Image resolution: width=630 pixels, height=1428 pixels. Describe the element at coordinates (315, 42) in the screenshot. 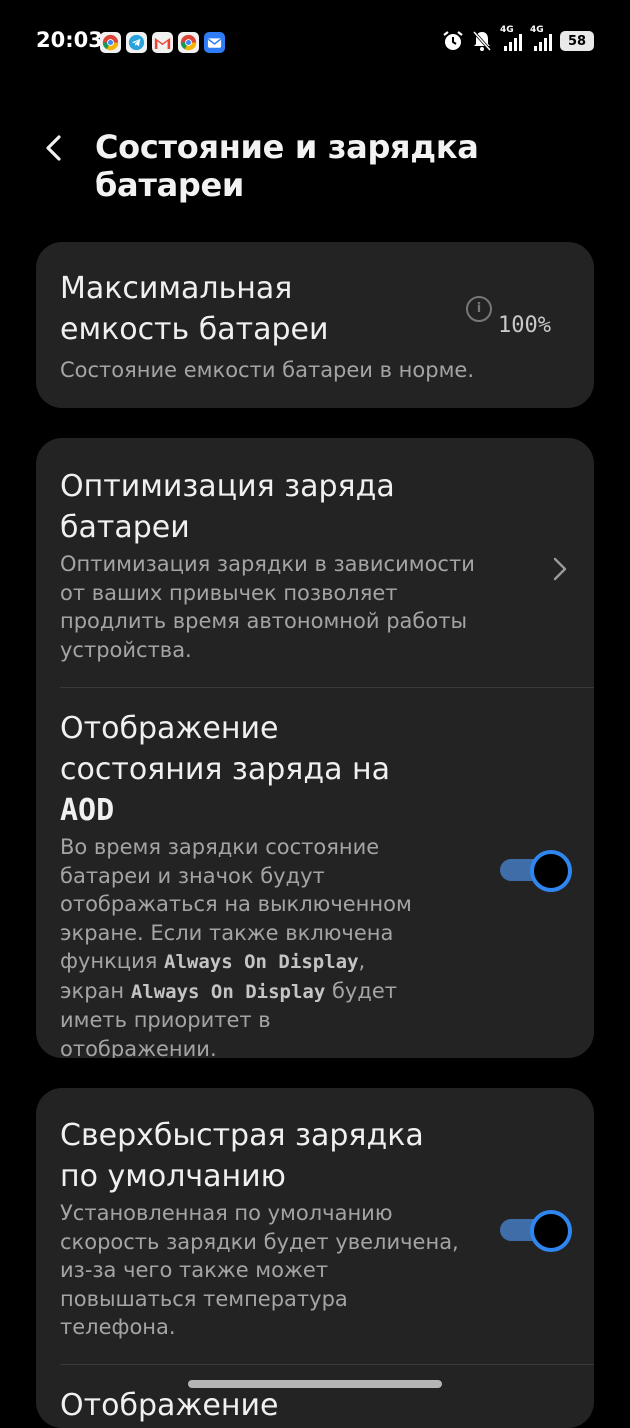

I see `status-bar: 20:03 4G 4G 58` at that location.